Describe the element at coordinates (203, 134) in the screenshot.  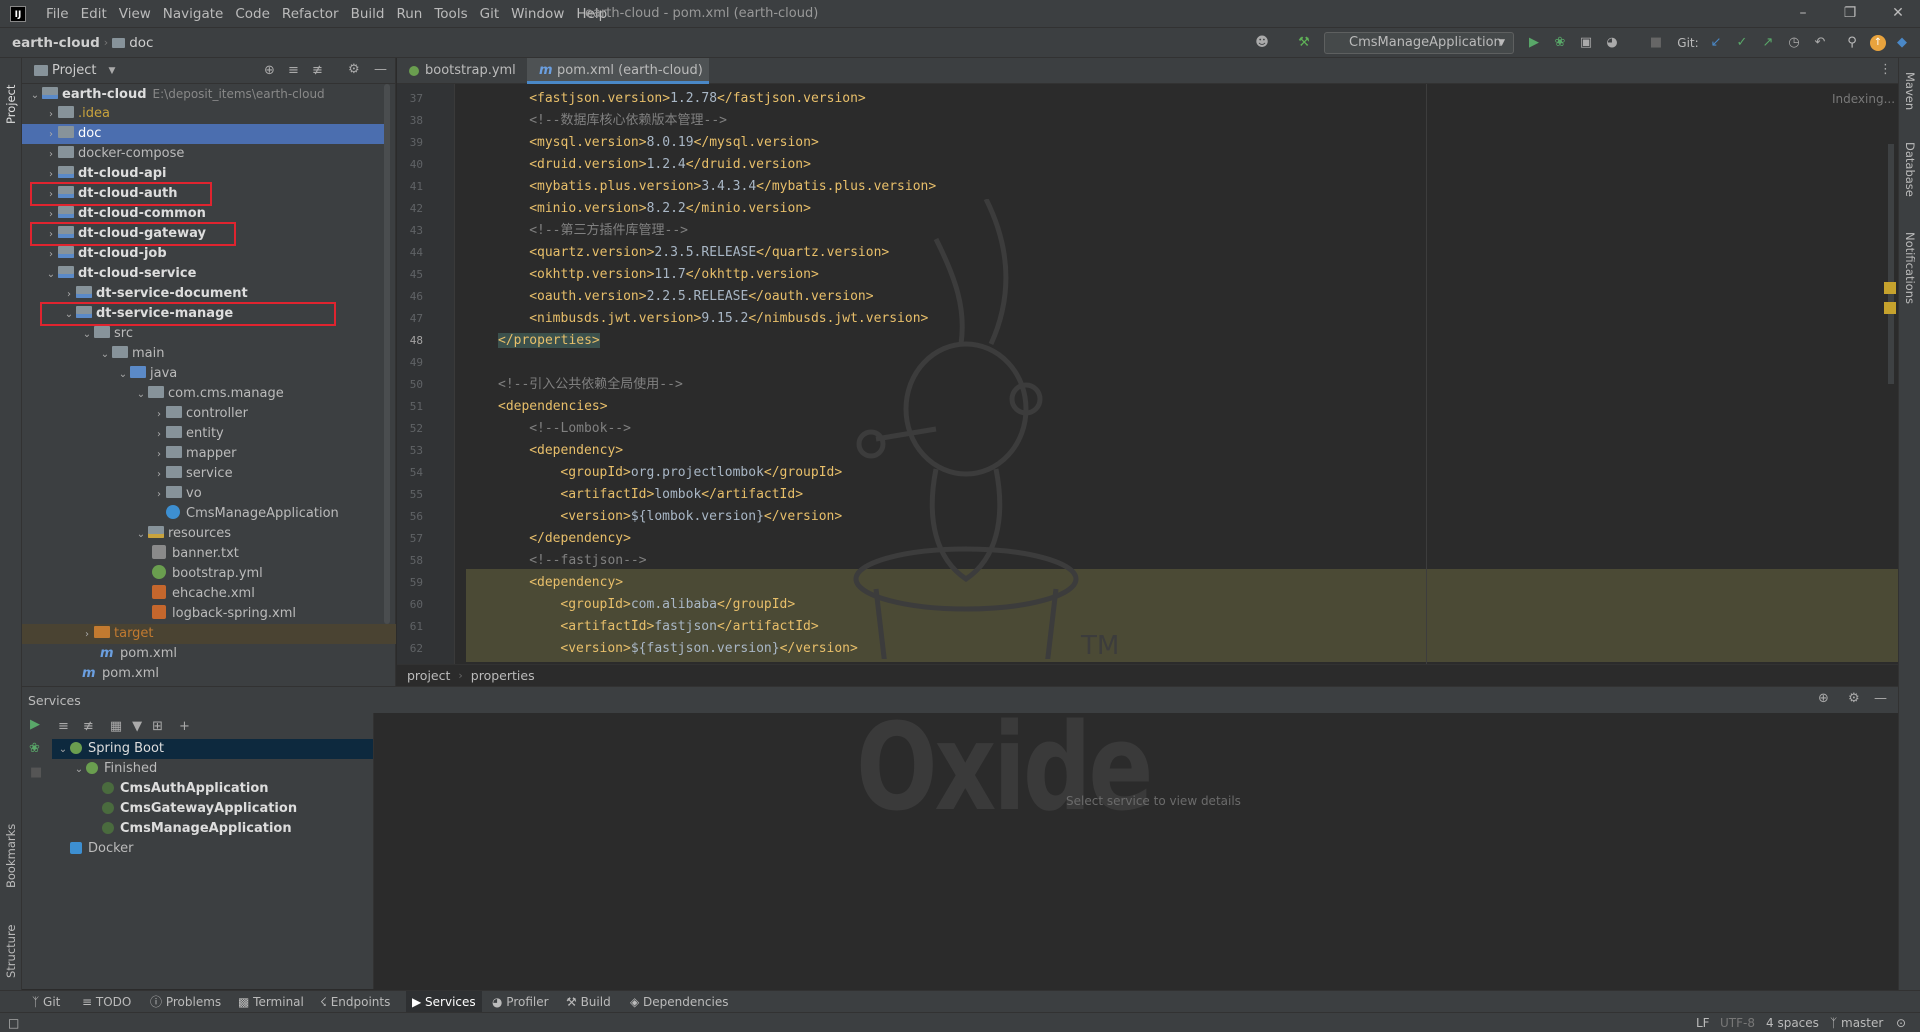
I see `tree-item-doc: › doc` at that location.